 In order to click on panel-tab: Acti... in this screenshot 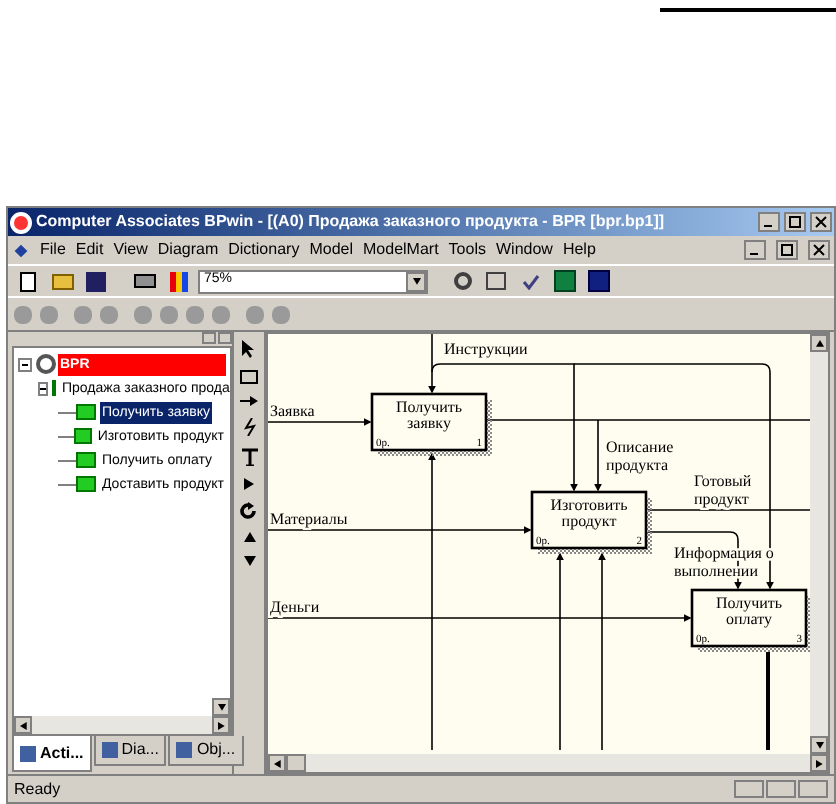, I will do `click(52, 754)`.